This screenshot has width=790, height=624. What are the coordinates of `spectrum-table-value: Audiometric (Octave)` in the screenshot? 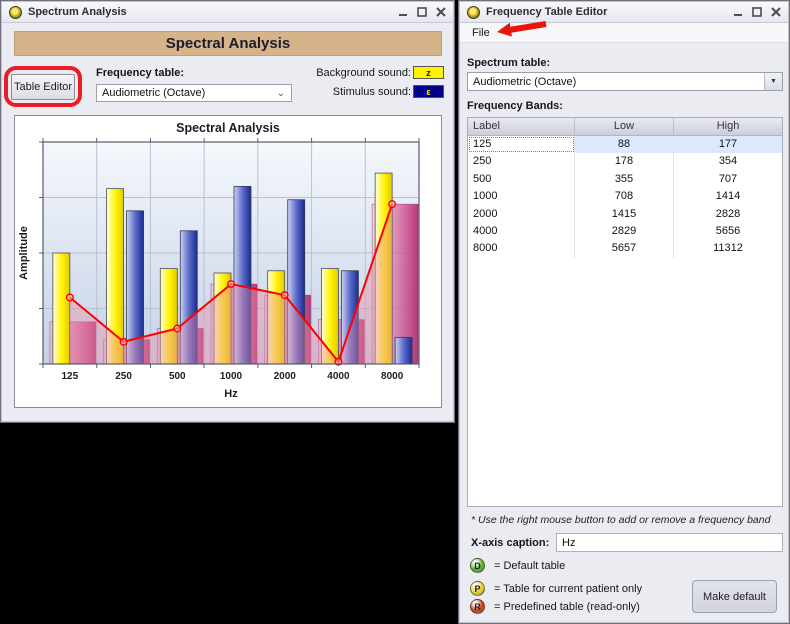 It's located at (525, 82).